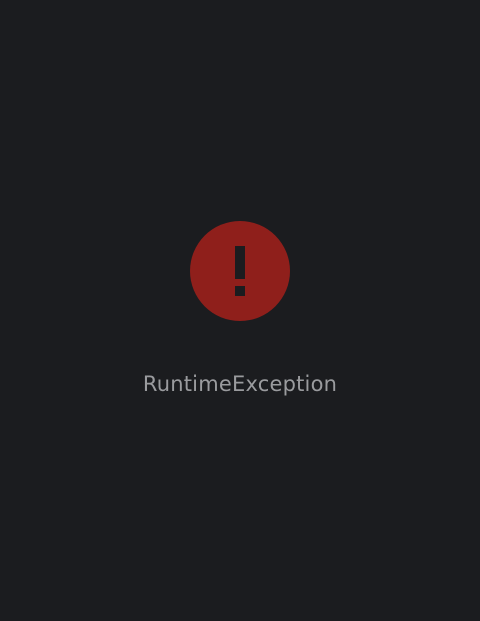 This screenshot has width=480, height=621. What do you see at coordinates (240, 291) in the screenshot?
I see `error-icon-dot` at bounding box center [240, 291].